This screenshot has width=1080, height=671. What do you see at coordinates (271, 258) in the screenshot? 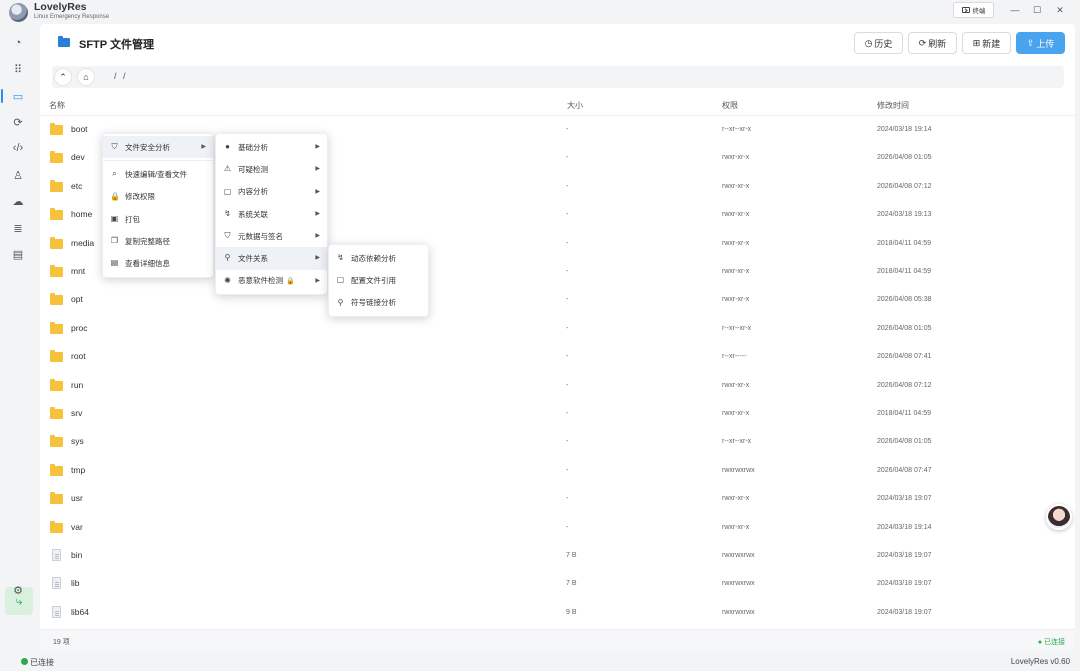
I see `menu-item: ⚲ 文件关系 ▶` at bounding box center [271, 258].